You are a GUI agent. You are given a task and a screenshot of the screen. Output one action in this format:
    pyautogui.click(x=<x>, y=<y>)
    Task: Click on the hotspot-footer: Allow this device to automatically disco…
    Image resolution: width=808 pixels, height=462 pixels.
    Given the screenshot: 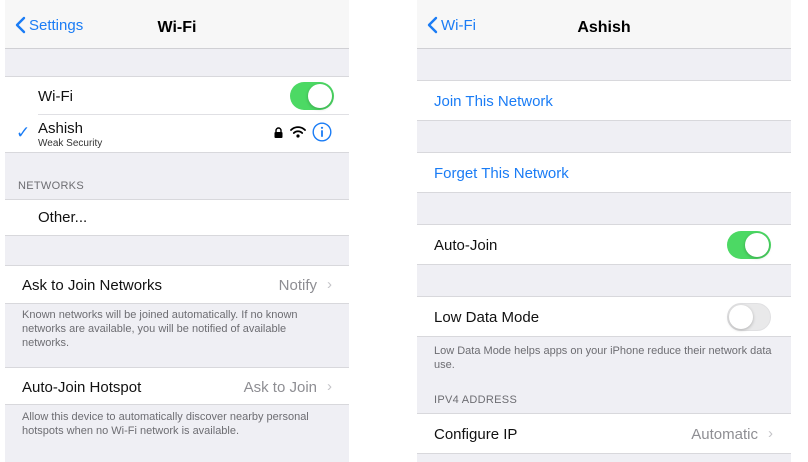 What is the action you would take?
    pyautogui.click(x=165, y=424)
    